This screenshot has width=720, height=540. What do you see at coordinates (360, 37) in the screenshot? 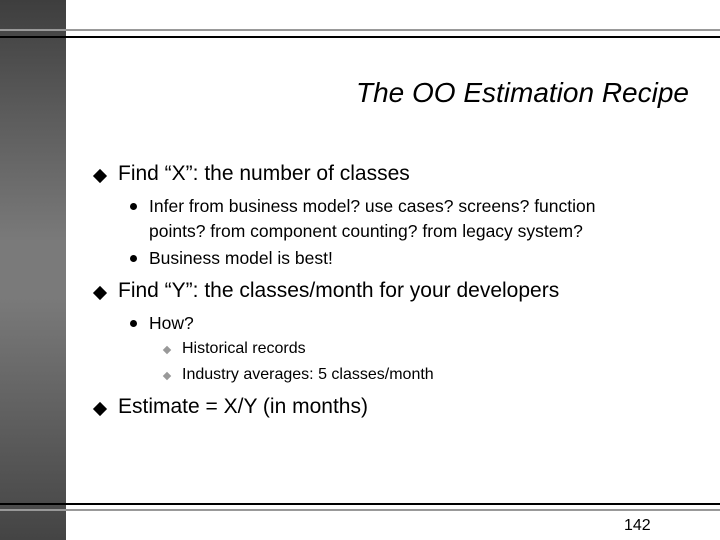
I see `top-black-rule` at bounding box center [360, 37].